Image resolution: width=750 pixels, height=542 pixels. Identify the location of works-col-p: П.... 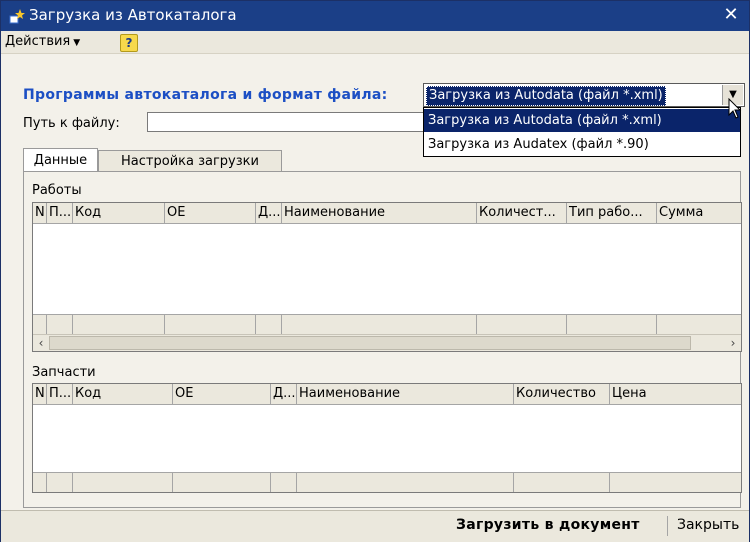
(60, 213).